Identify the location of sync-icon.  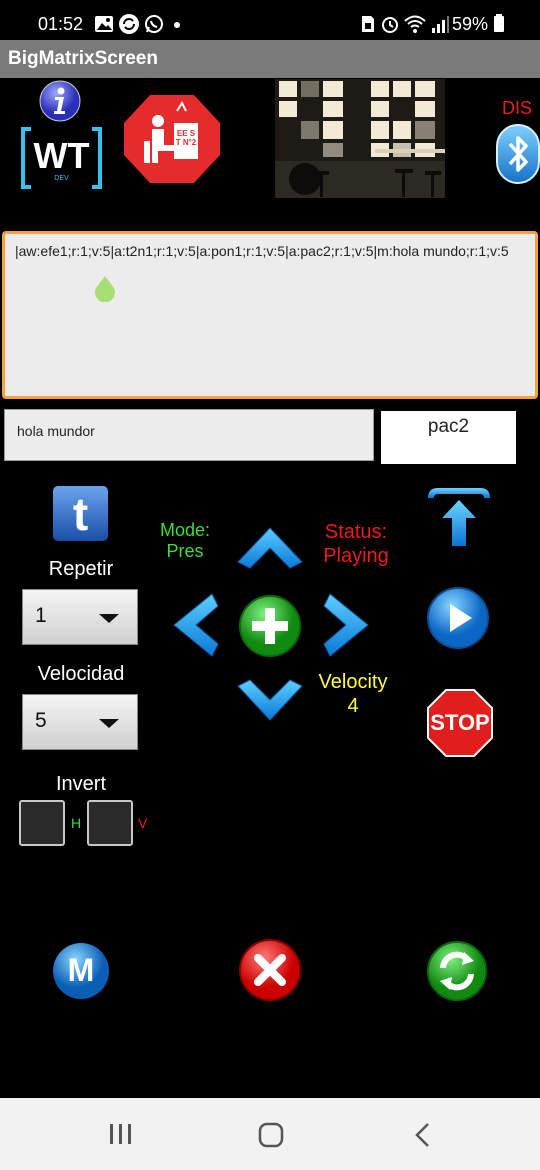
(129, 24).